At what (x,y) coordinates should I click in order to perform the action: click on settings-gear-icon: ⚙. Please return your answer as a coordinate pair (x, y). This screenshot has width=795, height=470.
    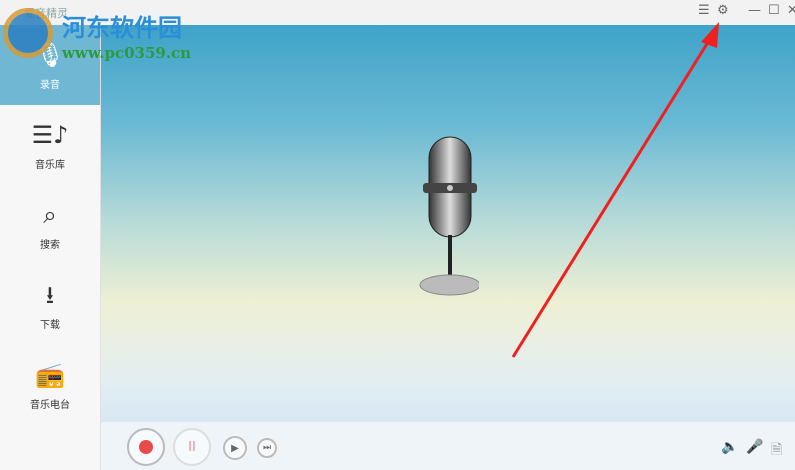
    Looking at the image, I should click on (723, 10).